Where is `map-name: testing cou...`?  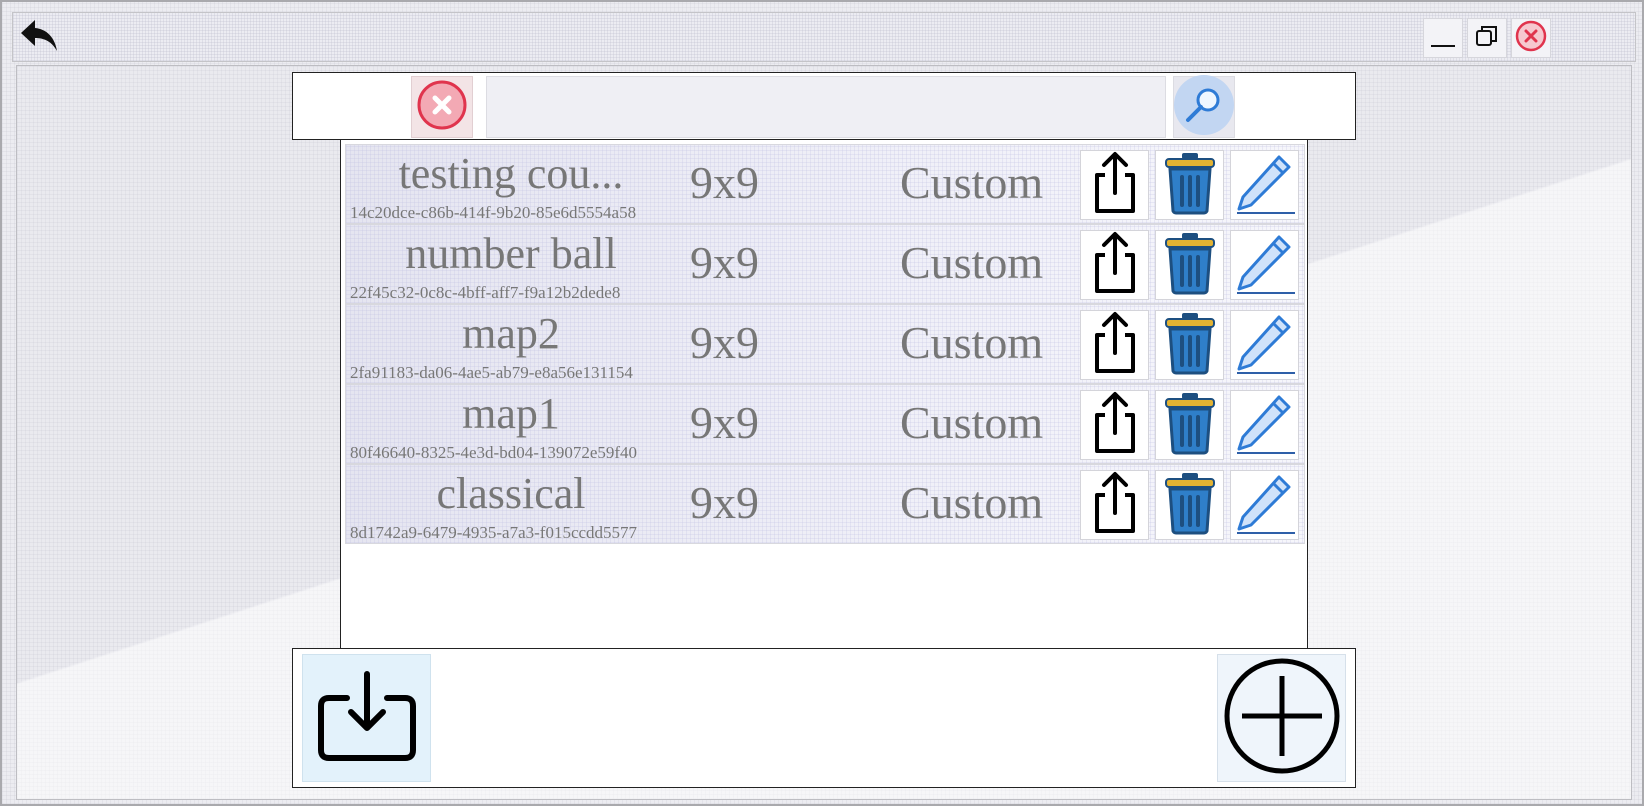
map-name: testing cou... is located at coordinates (511, 173).